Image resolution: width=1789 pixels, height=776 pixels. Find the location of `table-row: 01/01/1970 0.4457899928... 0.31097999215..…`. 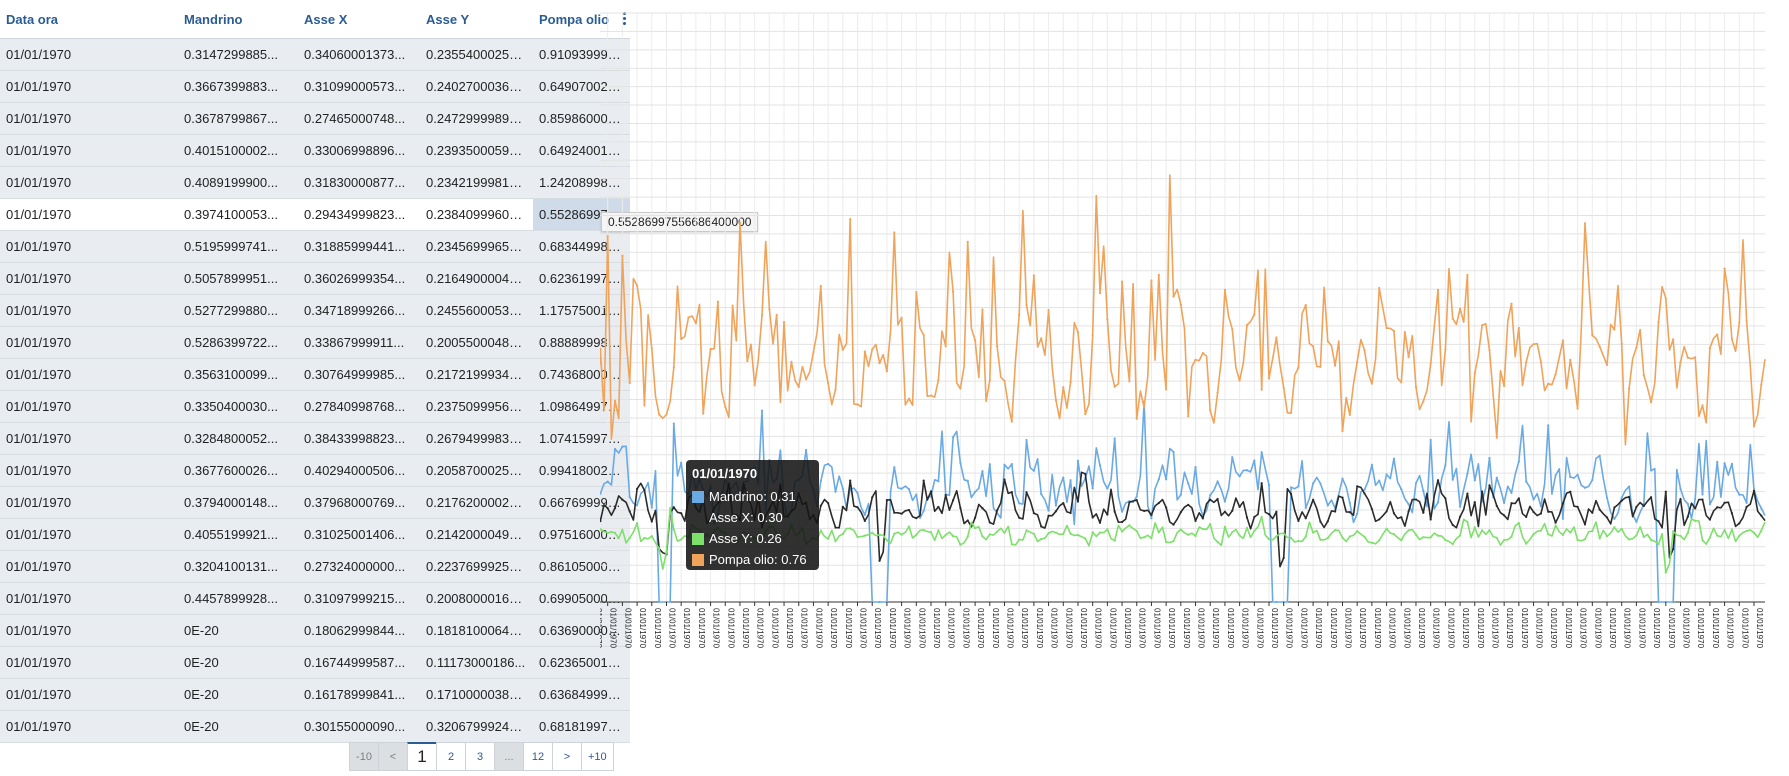

table-row: 01/01/1970 0.4457899928... 0.31097999215..… is located at coordinates (315, 598).